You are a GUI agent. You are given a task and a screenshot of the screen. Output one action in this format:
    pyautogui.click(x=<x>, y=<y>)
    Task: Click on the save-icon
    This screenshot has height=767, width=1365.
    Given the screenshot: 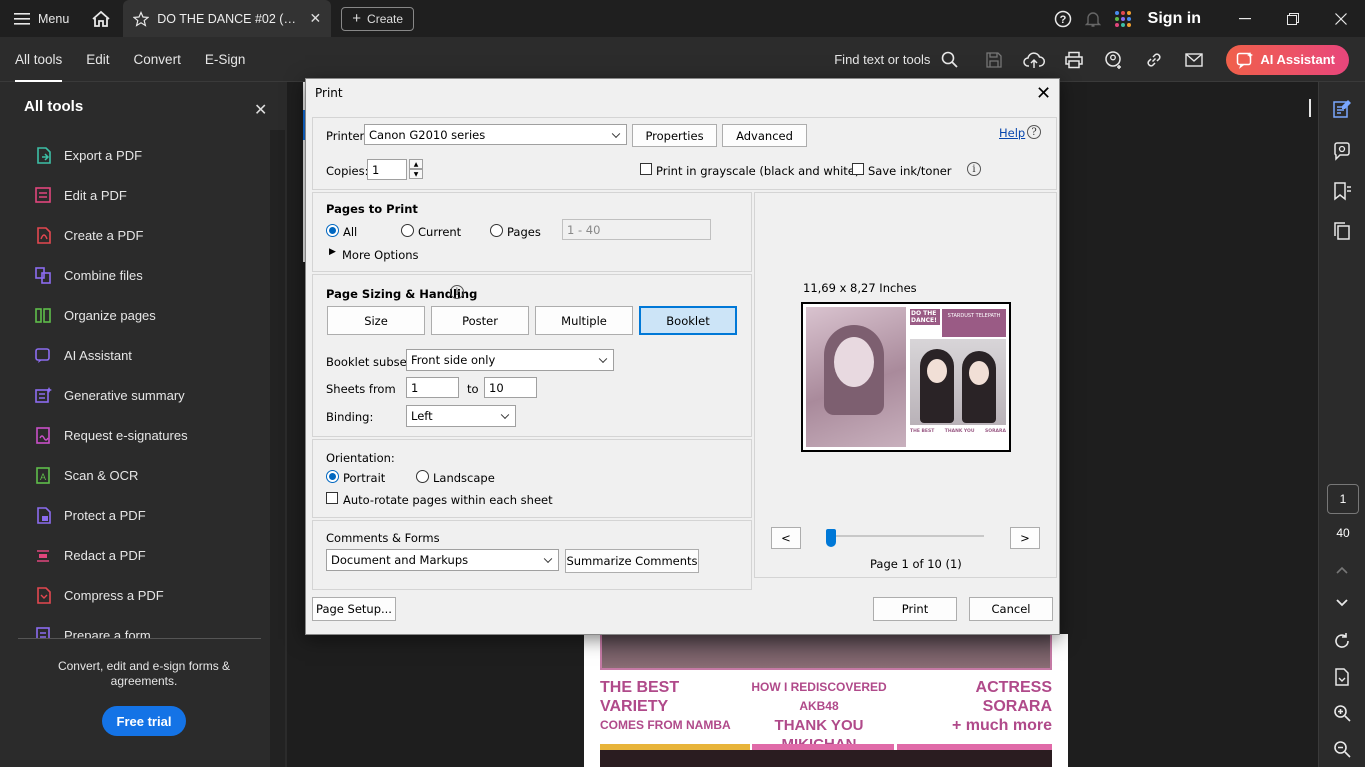 What is the action you would take?
    pyautogui.click(x=994, y=59)
    